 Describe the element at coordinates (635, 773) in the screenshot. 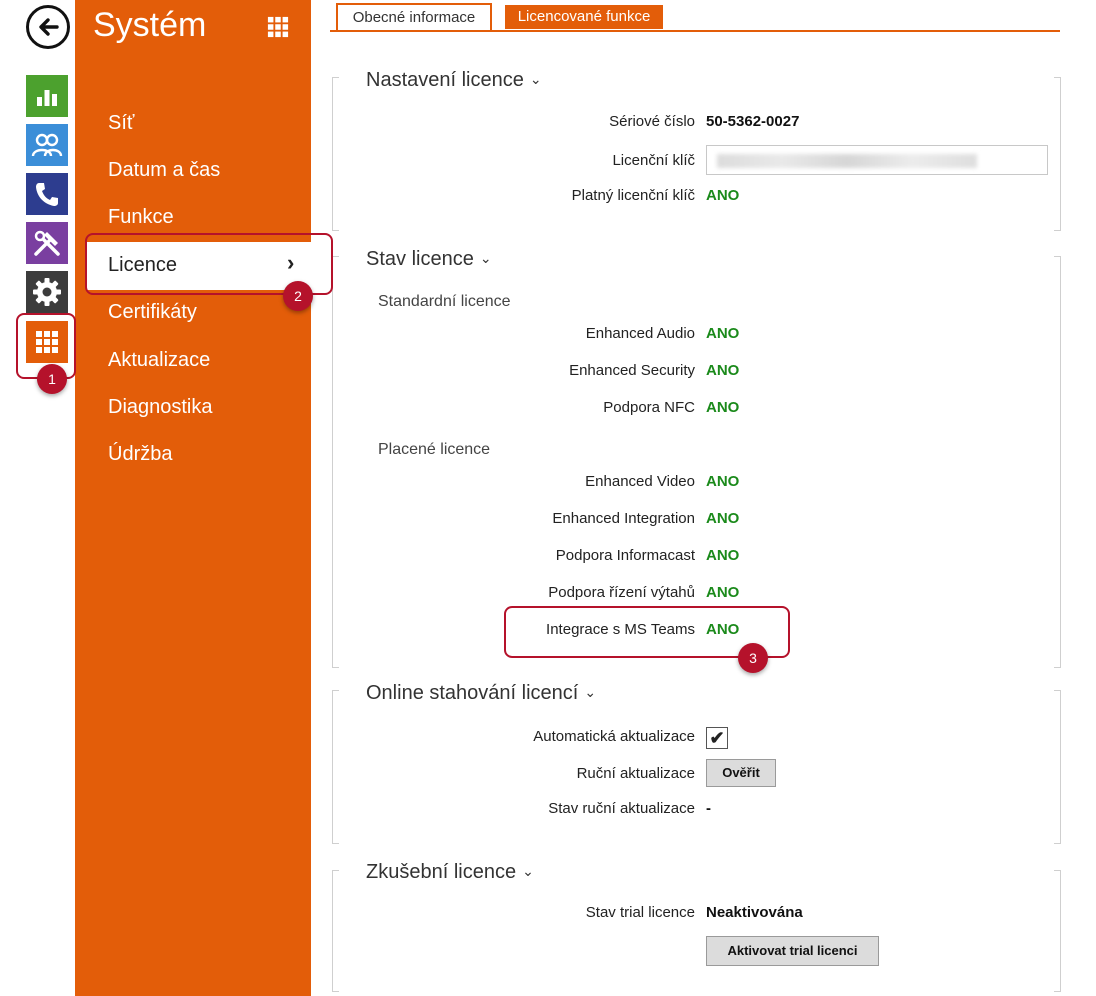

I see `manual-update-label: Ruční aktualizace` at that location.